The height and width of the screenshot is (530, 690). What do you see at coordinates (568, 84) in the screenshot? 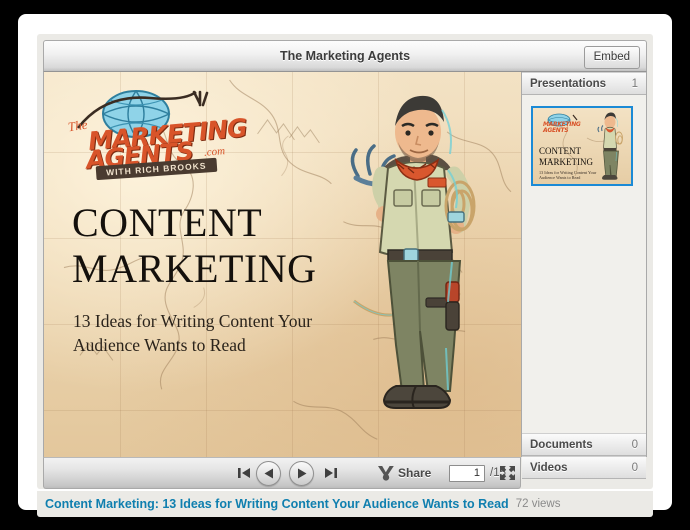
I see `panel-label-presentations: Presentations` at bounding box center [568, 84].